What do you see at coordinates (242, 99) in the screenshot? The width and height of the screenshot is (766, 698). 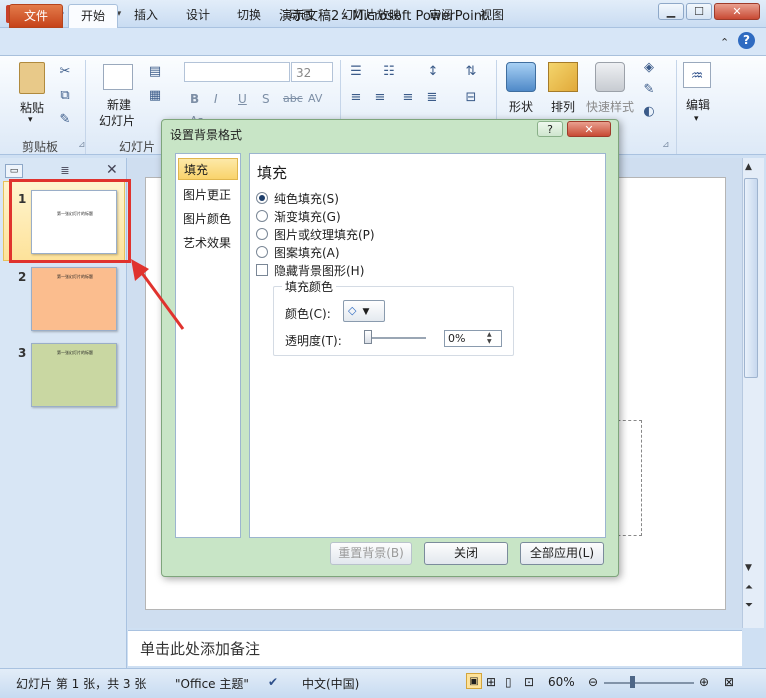 I see `underline-icon: U` at bounding box center [242, 99].